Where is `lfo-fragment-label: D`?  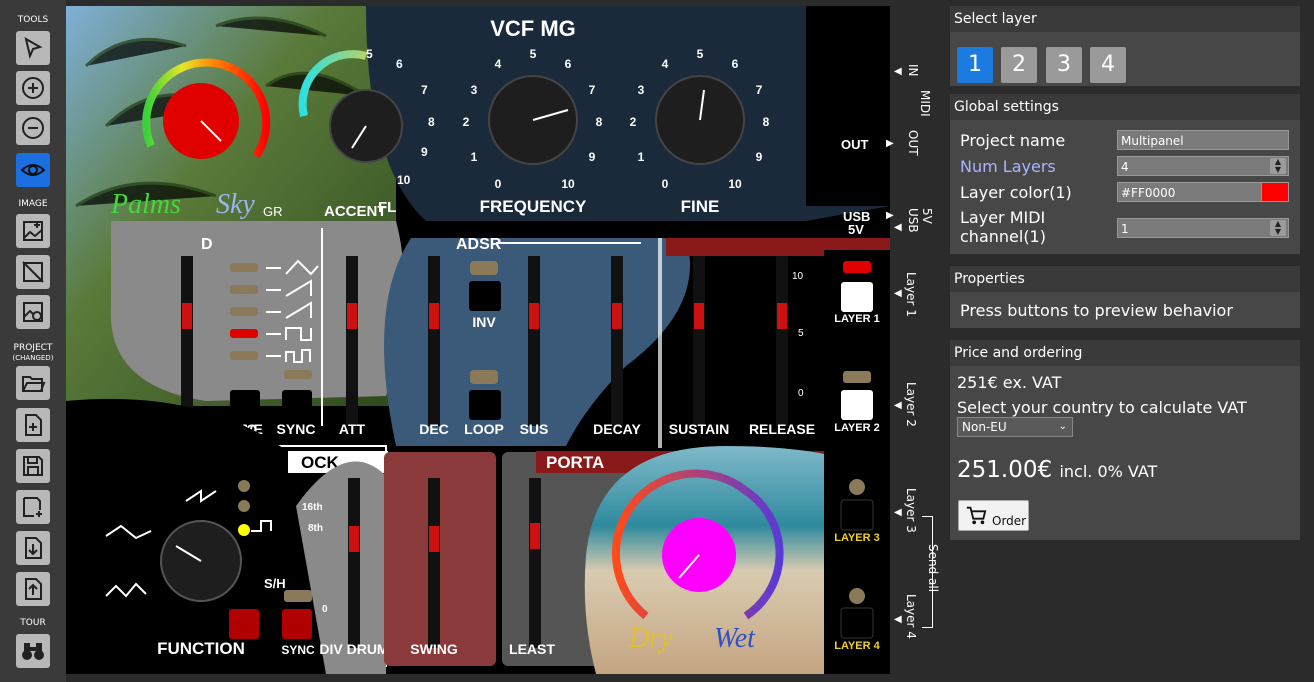 lfo-fragment-label: D is located at coordinates (207, 244).